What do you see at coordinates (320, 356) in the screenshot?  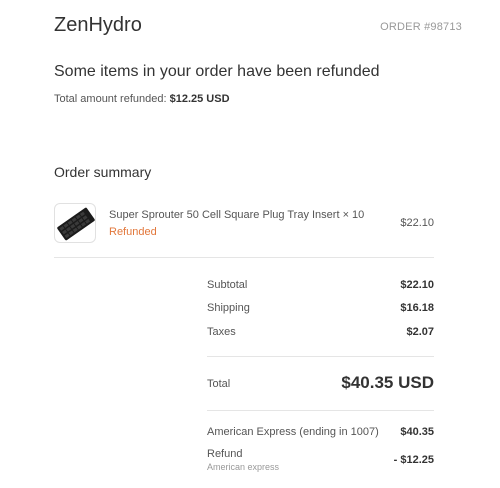 I see `totals-divider` at bounding box center [320, 356].